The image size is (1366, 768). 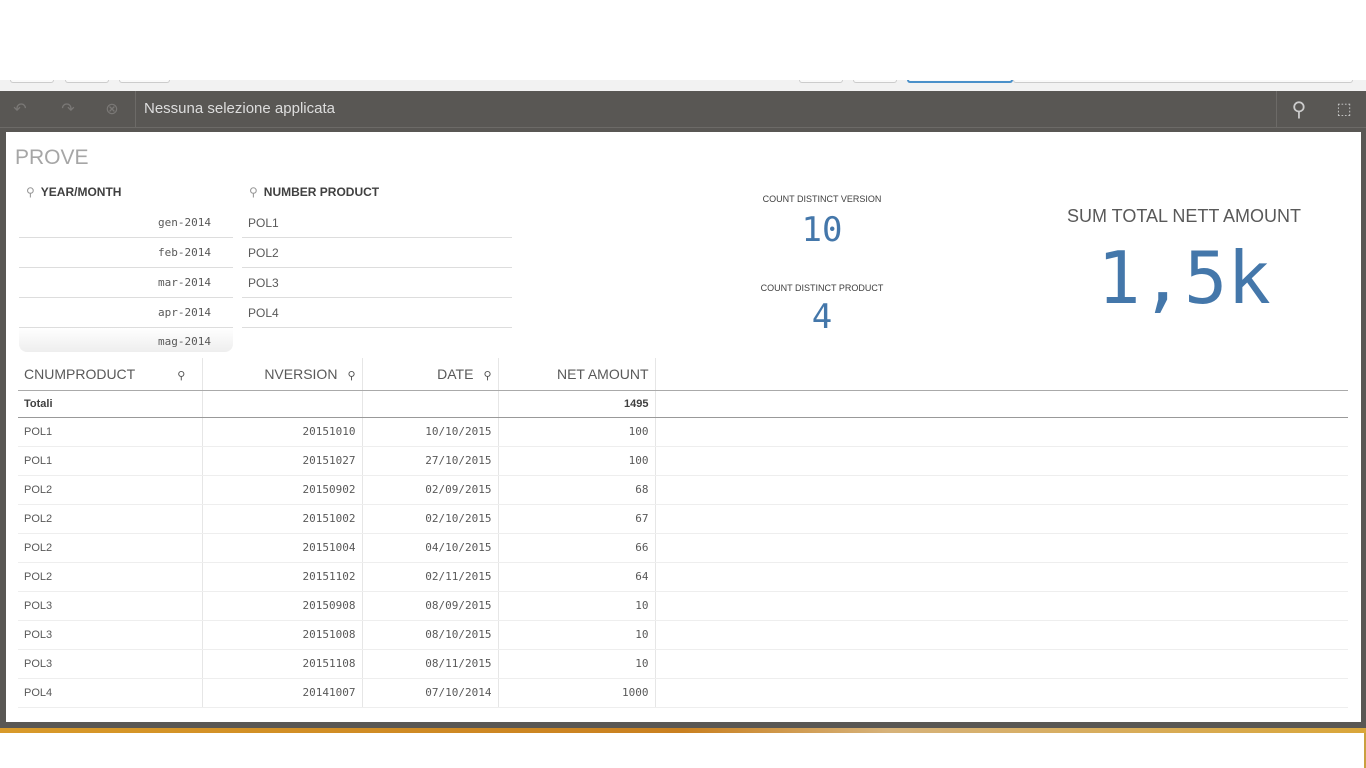 What do you see at coordinates (126, 283) in the screenshot?
I see `filter-item: mar-2014` at bounding box center [126, 283].